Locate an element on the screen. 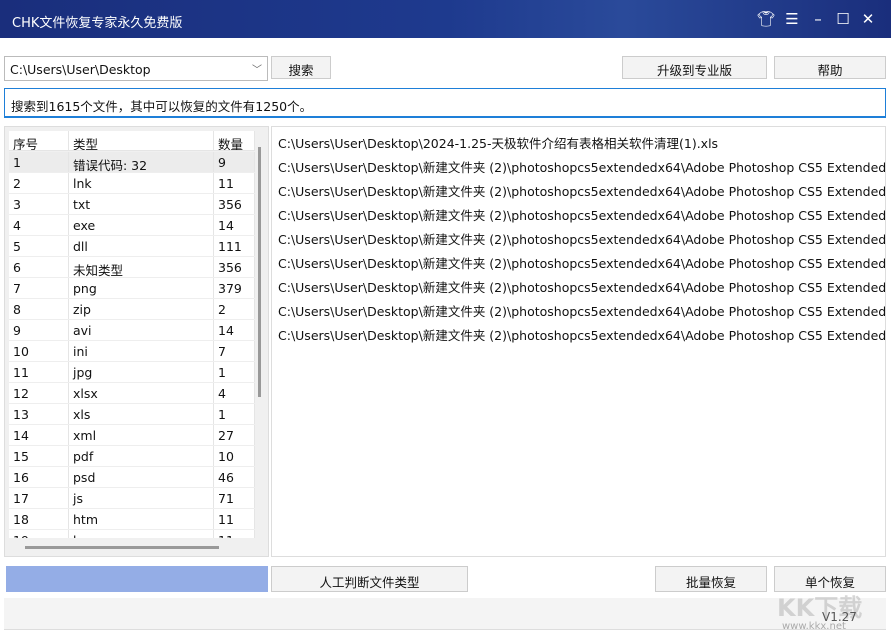 This screenshot has height=634, width=891. table-row: 13 xls 1 is located at coordinates (132, 414).